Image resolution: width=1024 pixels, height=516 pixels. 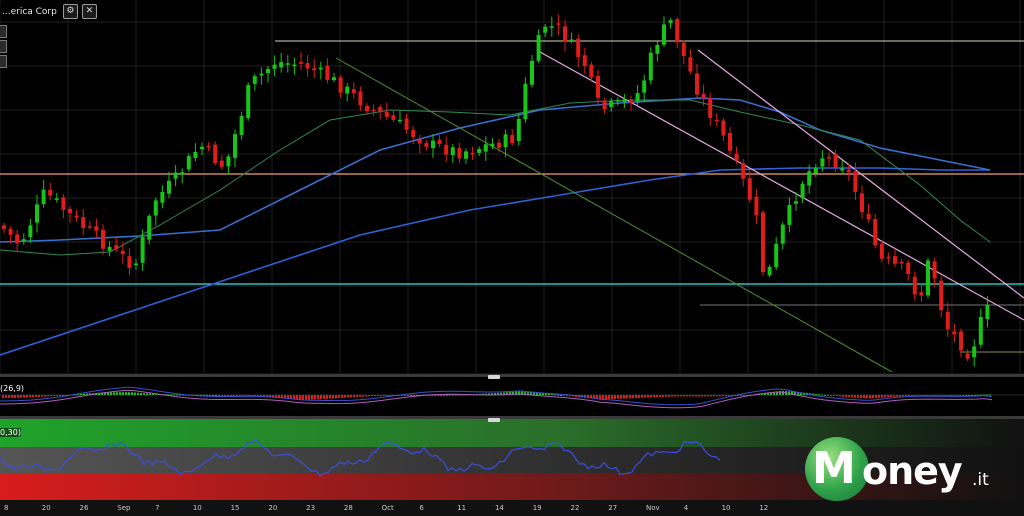 I want to click on panel-divider, so click(x=512, y=375).